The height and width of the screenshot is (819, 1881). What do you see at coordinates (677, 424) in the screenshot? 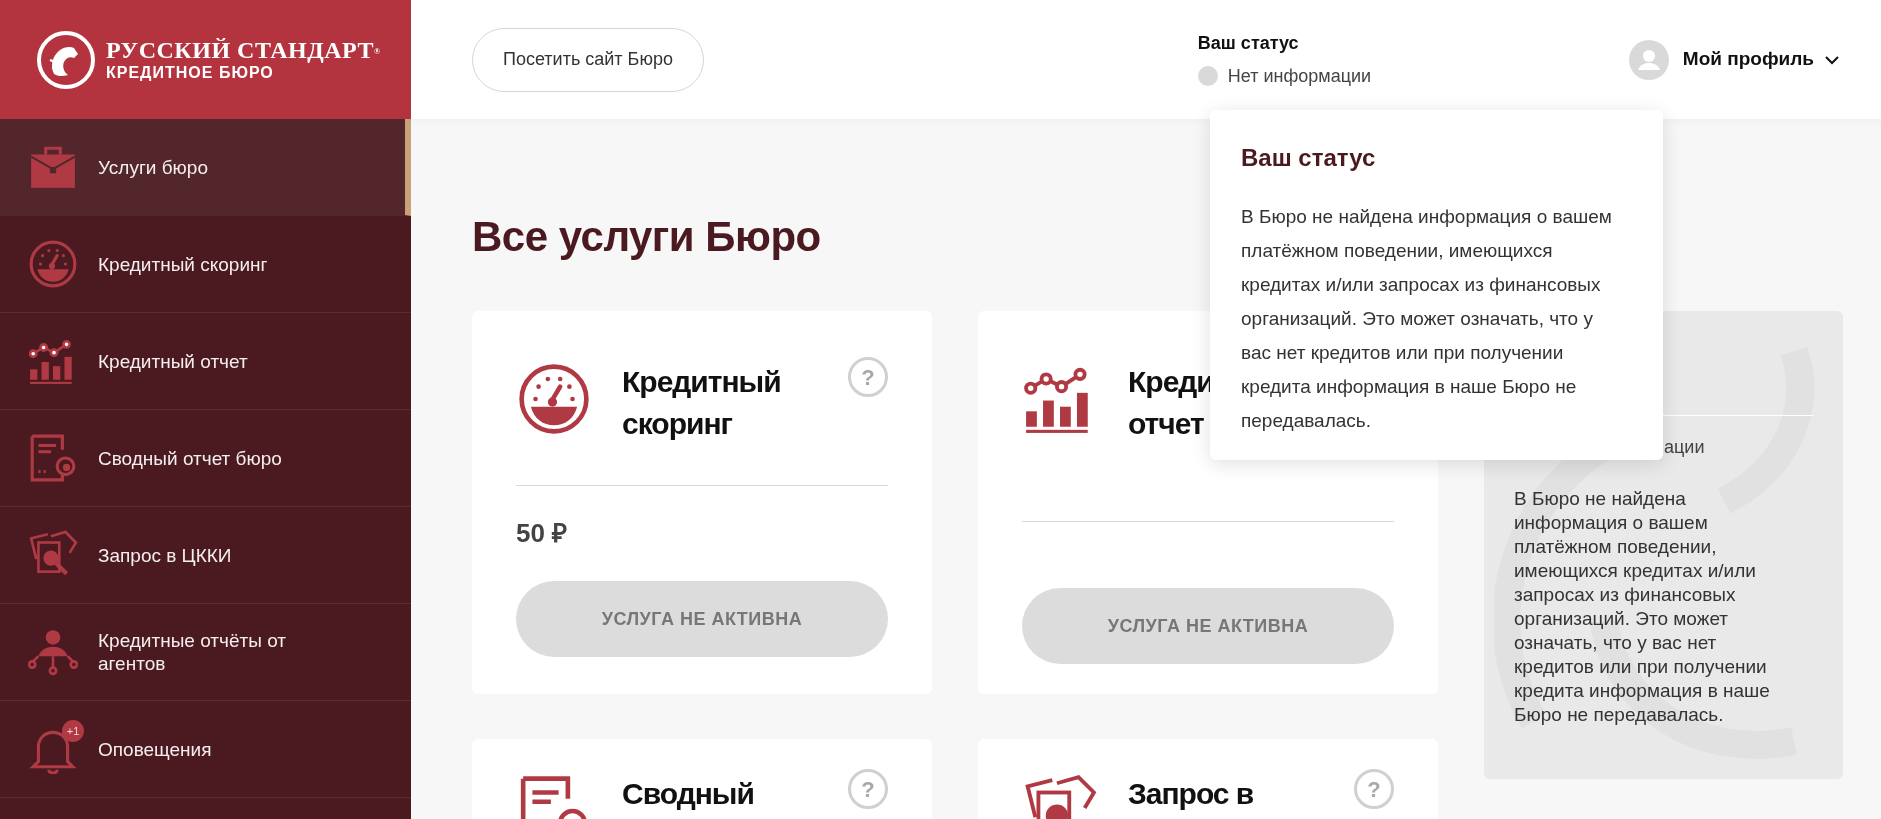
I see `card-title: скоринг` at bounding box center [677, 424].